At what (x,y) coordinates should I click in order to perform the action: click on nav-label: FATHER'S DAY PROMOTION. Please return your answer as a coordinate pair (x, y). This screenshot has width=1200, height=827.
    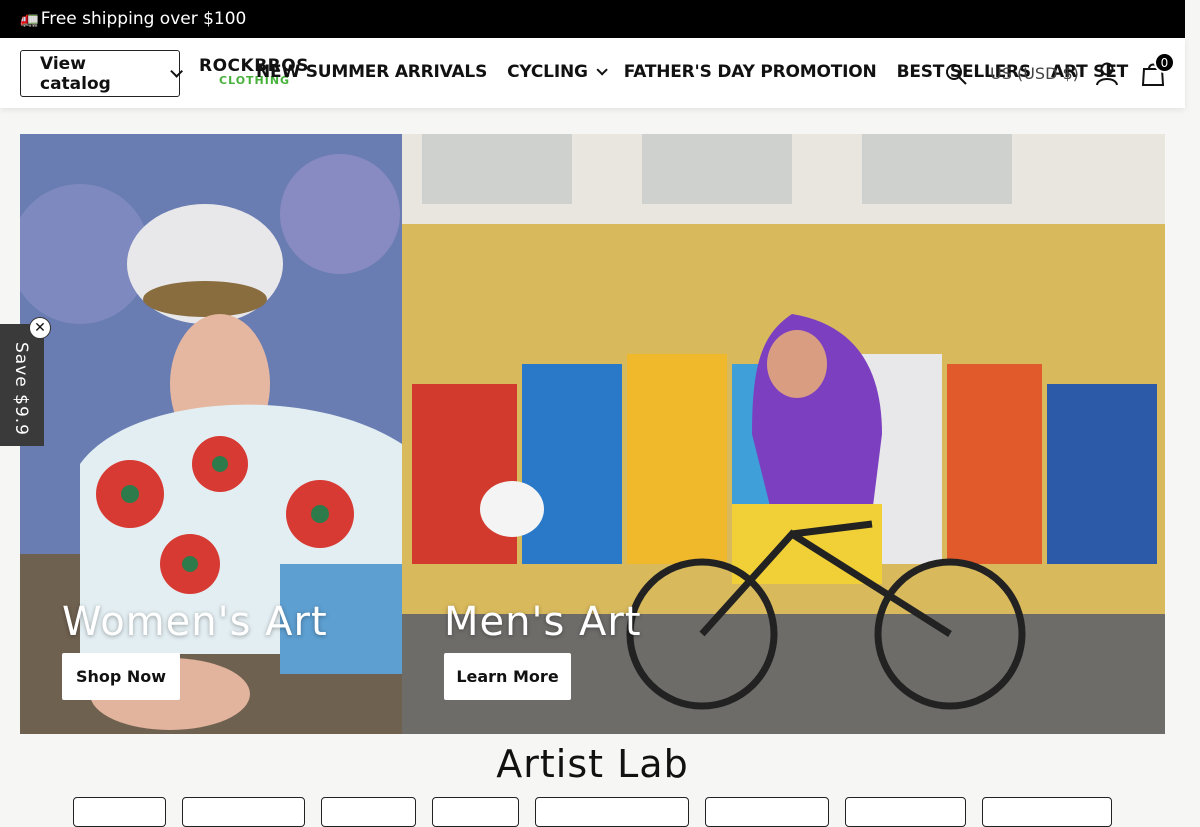
    Looking at the image, I should click on (750, 72).